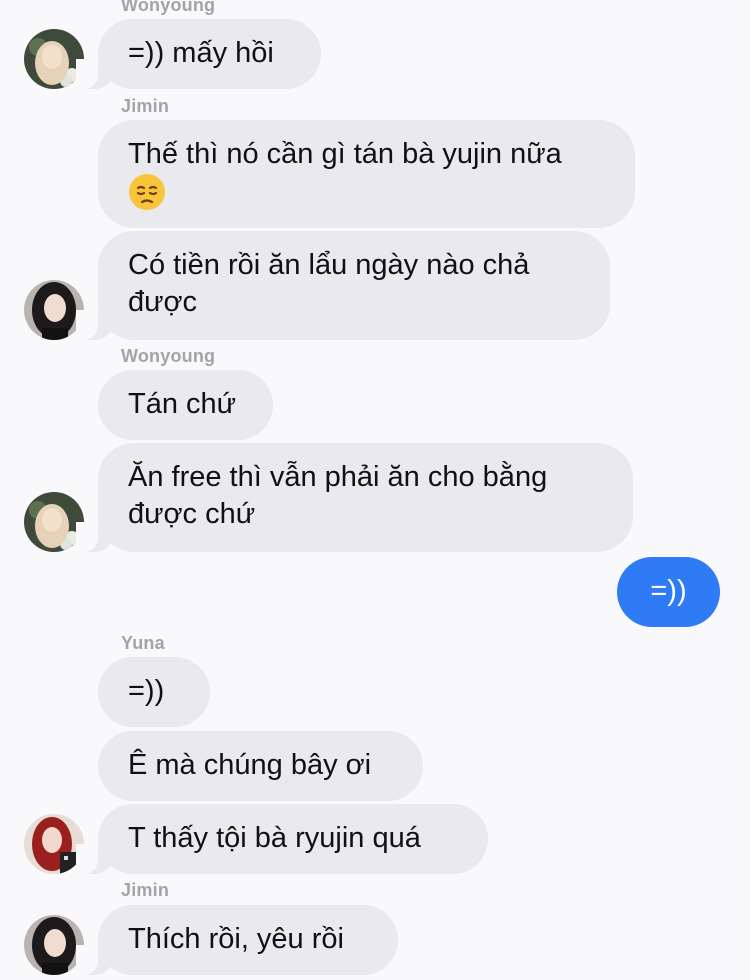  What do you see at coordinates (147, 197) in the screenshot?
I see `pensive-face-icon` at bounding box center [147, 197].